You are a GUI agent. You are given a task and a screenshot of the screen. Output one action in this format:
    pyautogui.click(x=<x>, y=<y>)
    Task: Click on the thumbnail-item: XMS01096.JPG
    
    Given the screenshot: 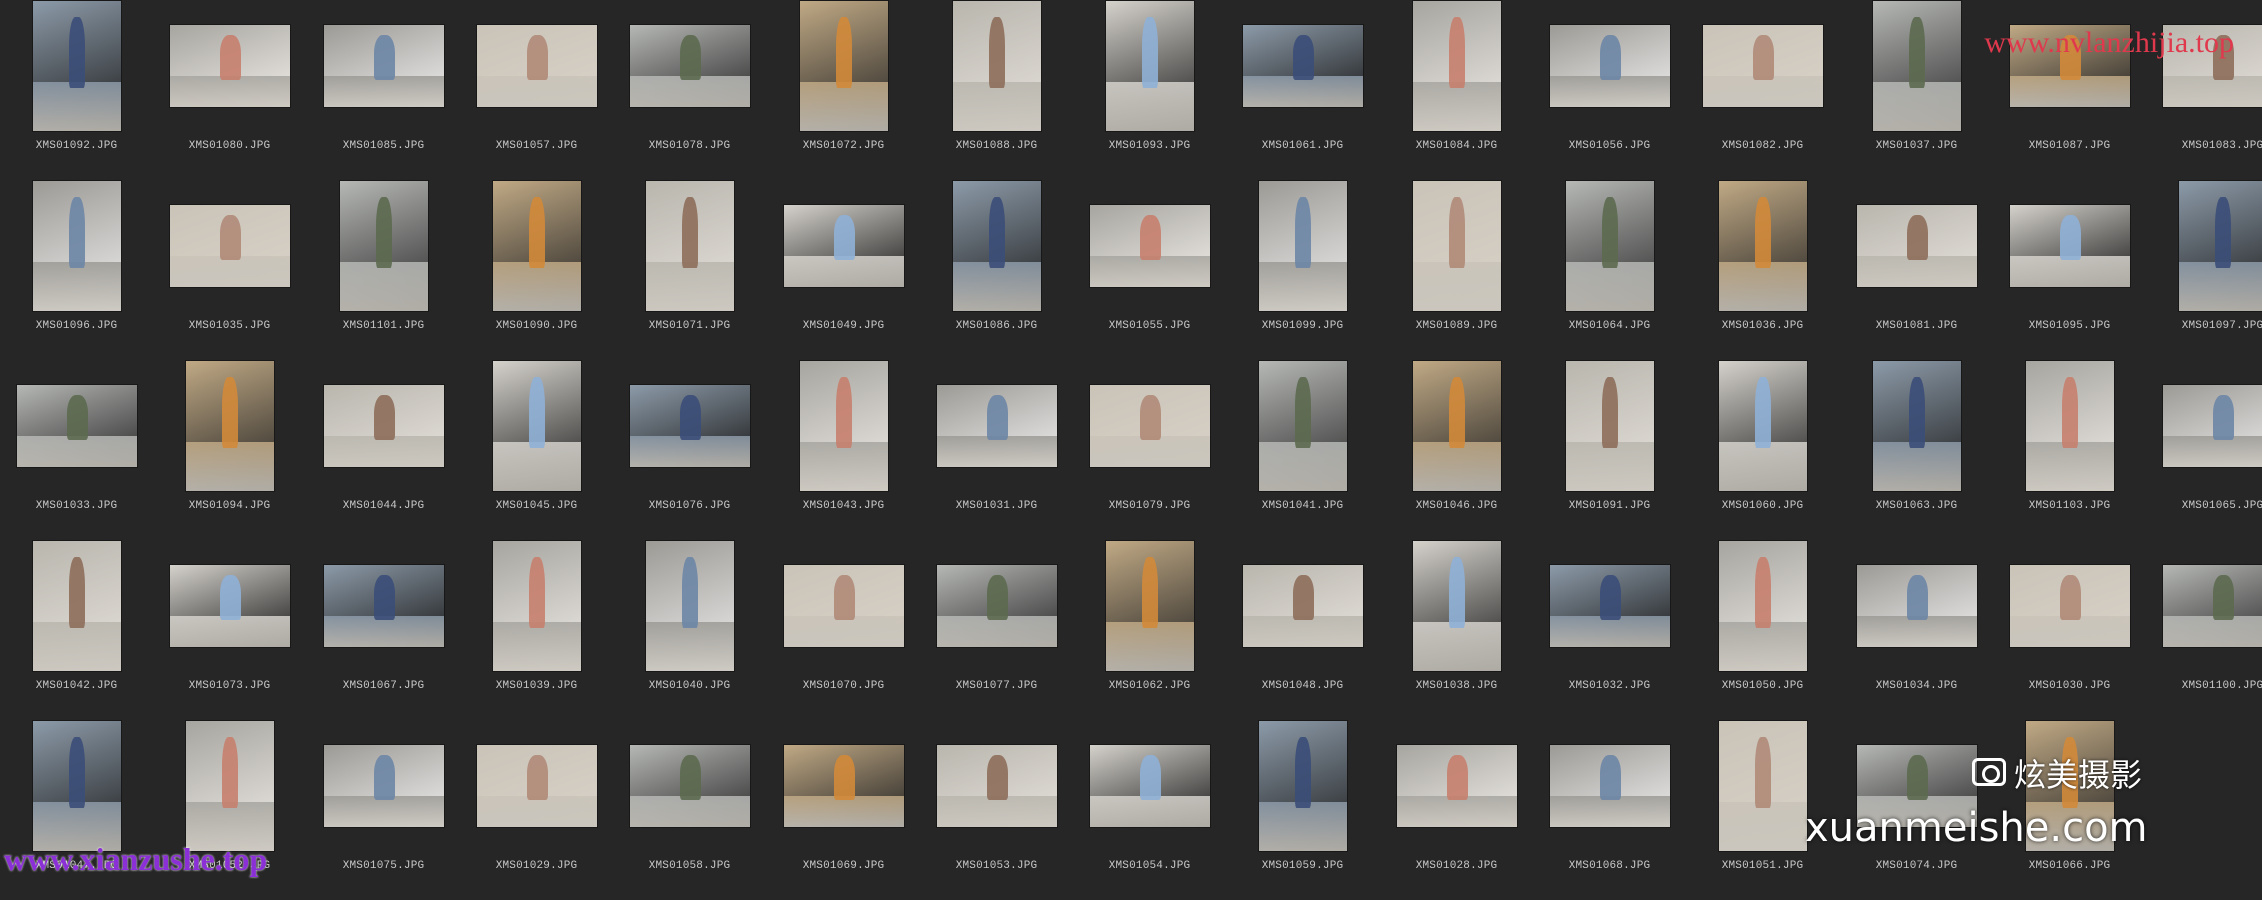 What is the action you would take?
    pyautogui.click(x=76, y=270)
    